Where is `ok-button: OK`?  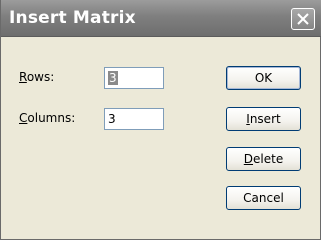
ok-button: OK is located at coordinates (263, 78).